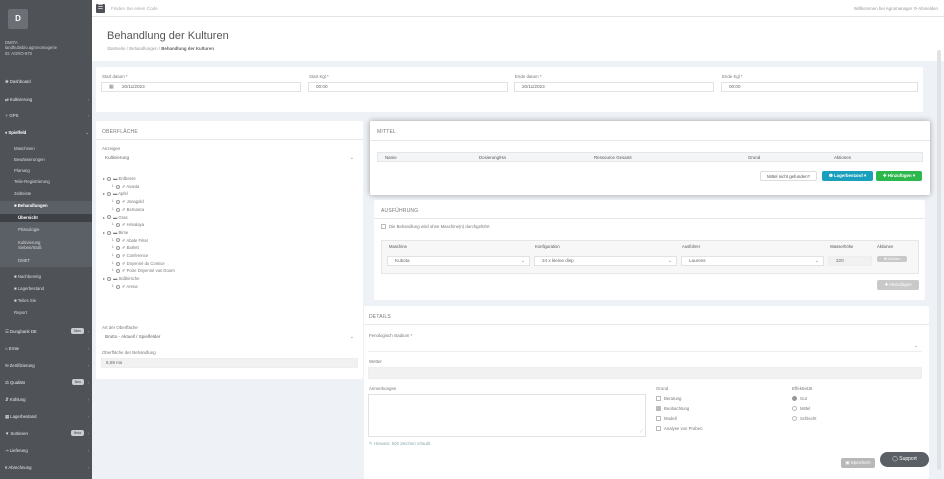 This screenshot has width=944, height=479. What do you see at coordinates (119, 179) in the screenshot?
I see `tree-node: ▸ ▬ Erdbeere` at bounding box center [119, 179].